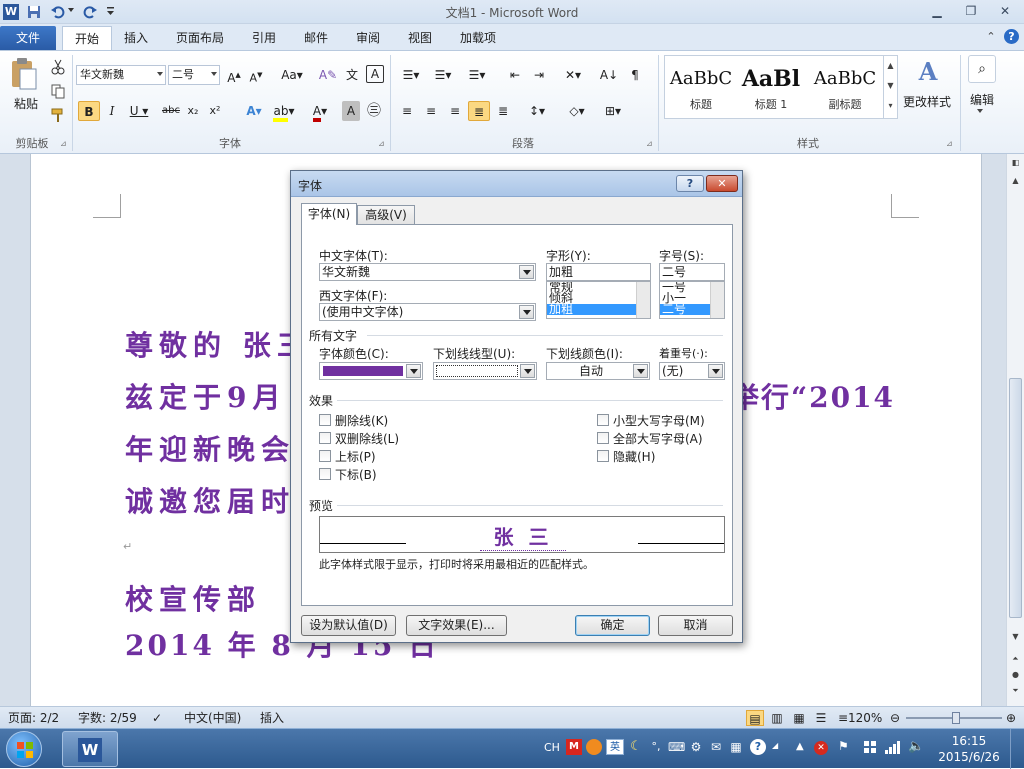 The image size is (1024, 769). What do you see at coordinates (427, 272) in the screenshot?
I see `chinese-font-combo: 华文新魏` at bounding box center [427, 272].